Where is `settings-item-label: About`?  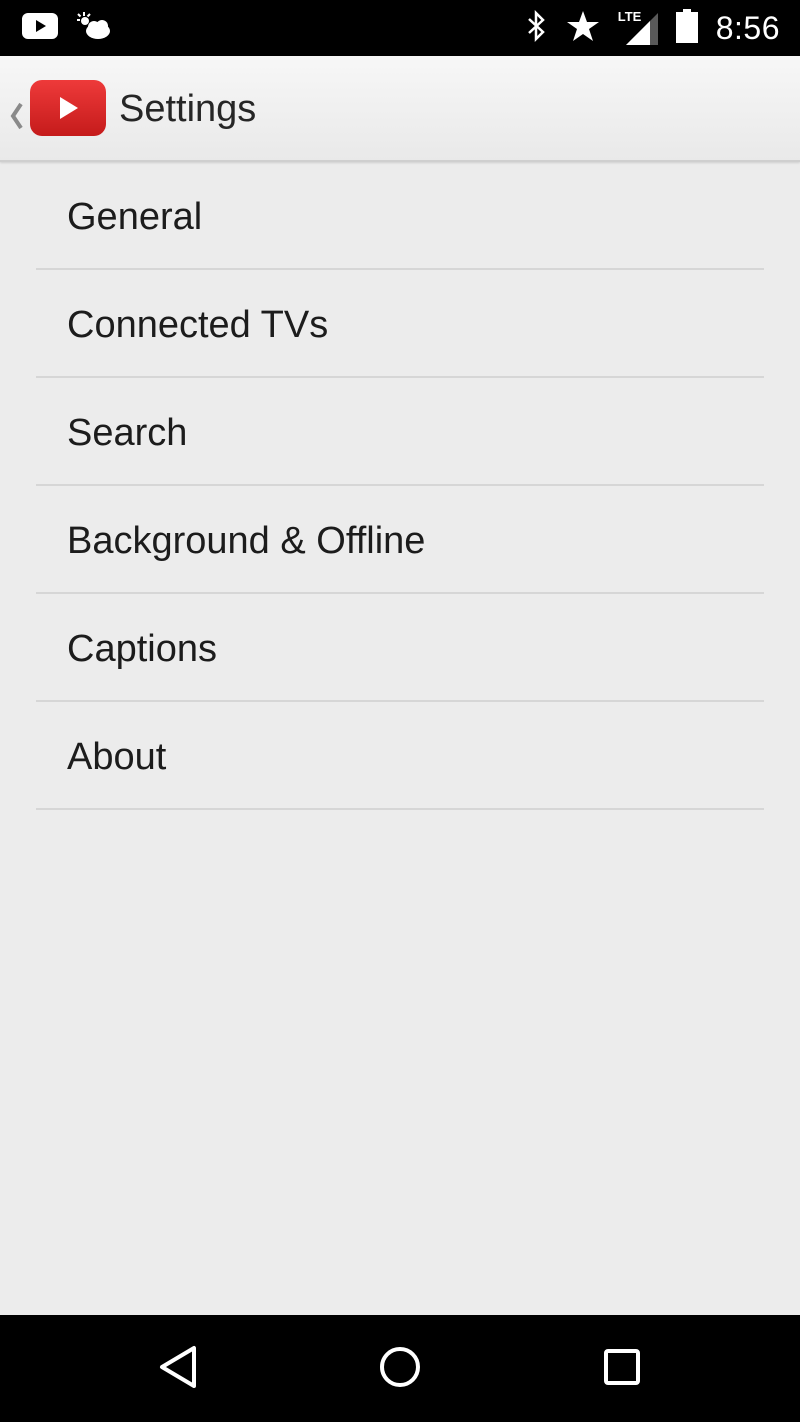
settings-item-label: About is located at coordinates (117, 757).